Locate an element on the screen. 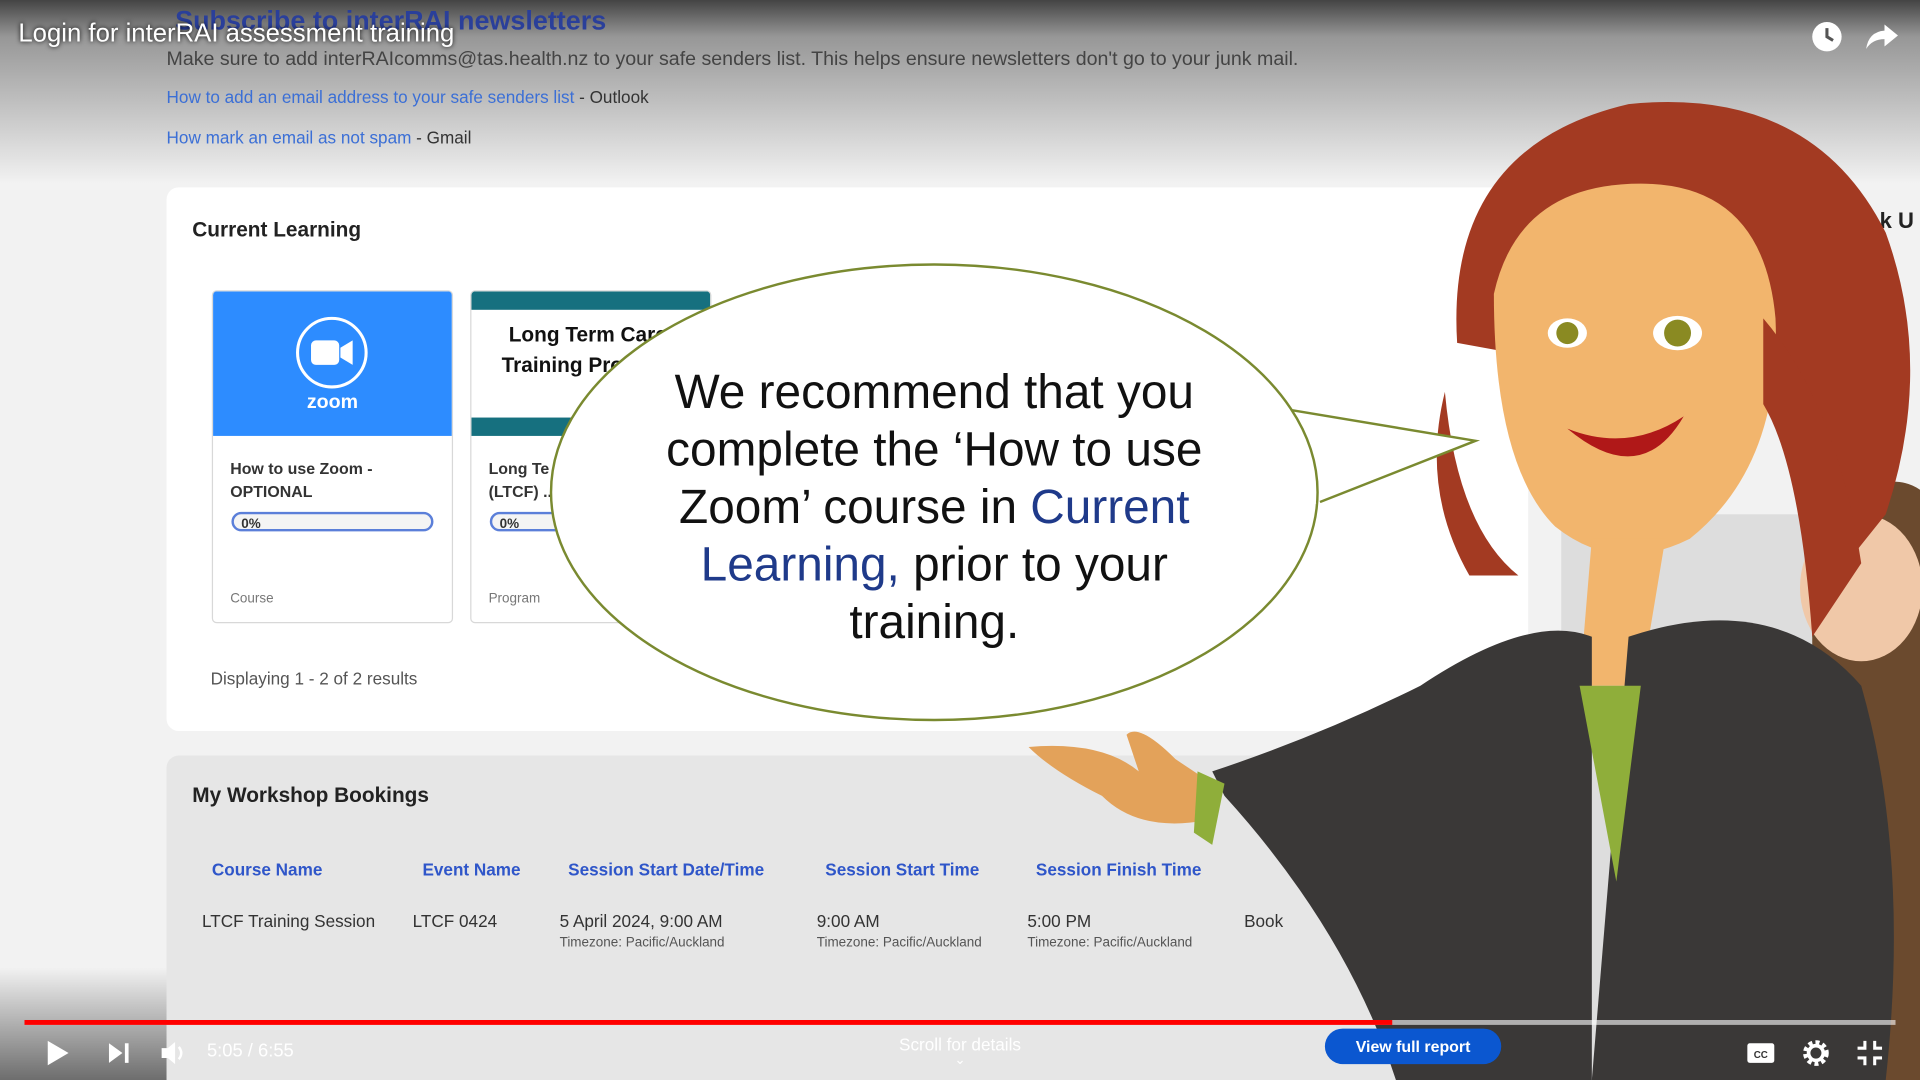 The height and width of the screenshot is (1080, 1920). course-link: LTCF Training Session is located at coordinates (288, 921).